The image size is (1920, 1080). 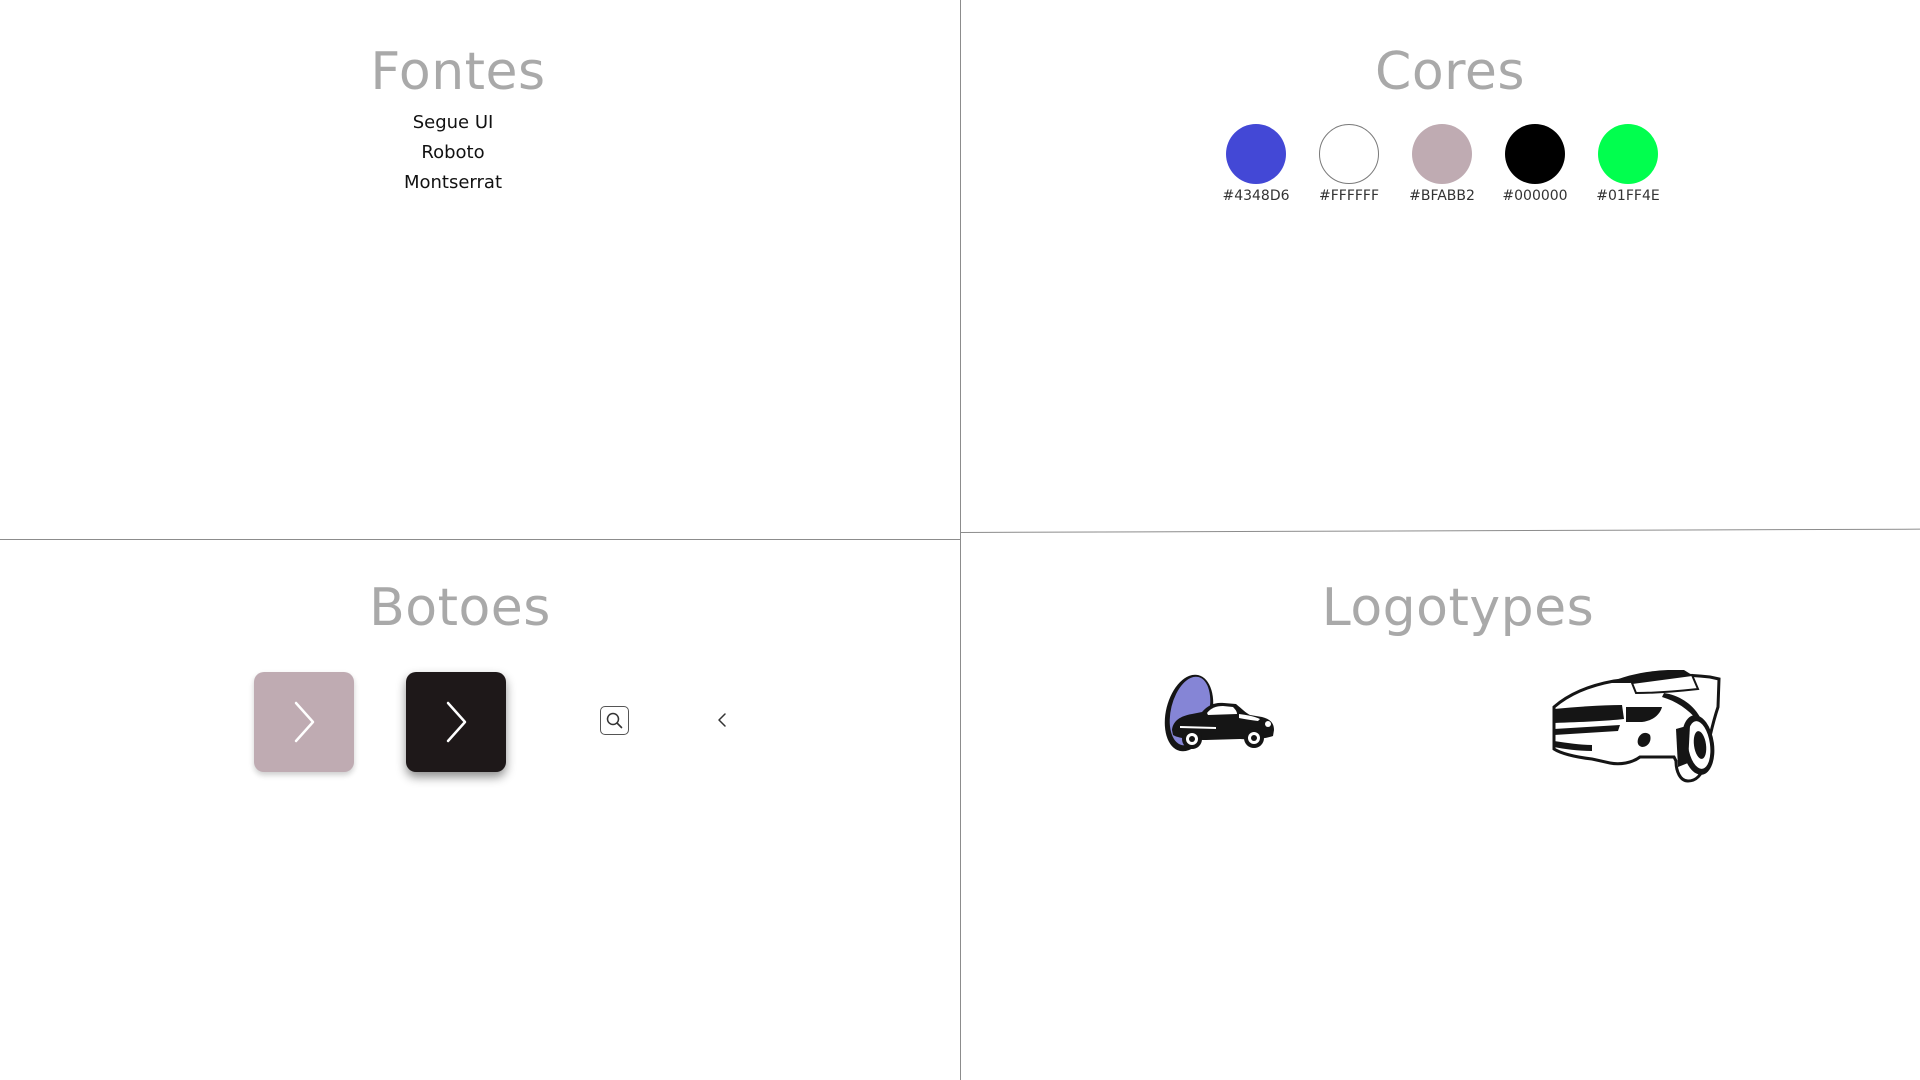 I want to click on colors-title: Cores, so click(x=1450, y=72).